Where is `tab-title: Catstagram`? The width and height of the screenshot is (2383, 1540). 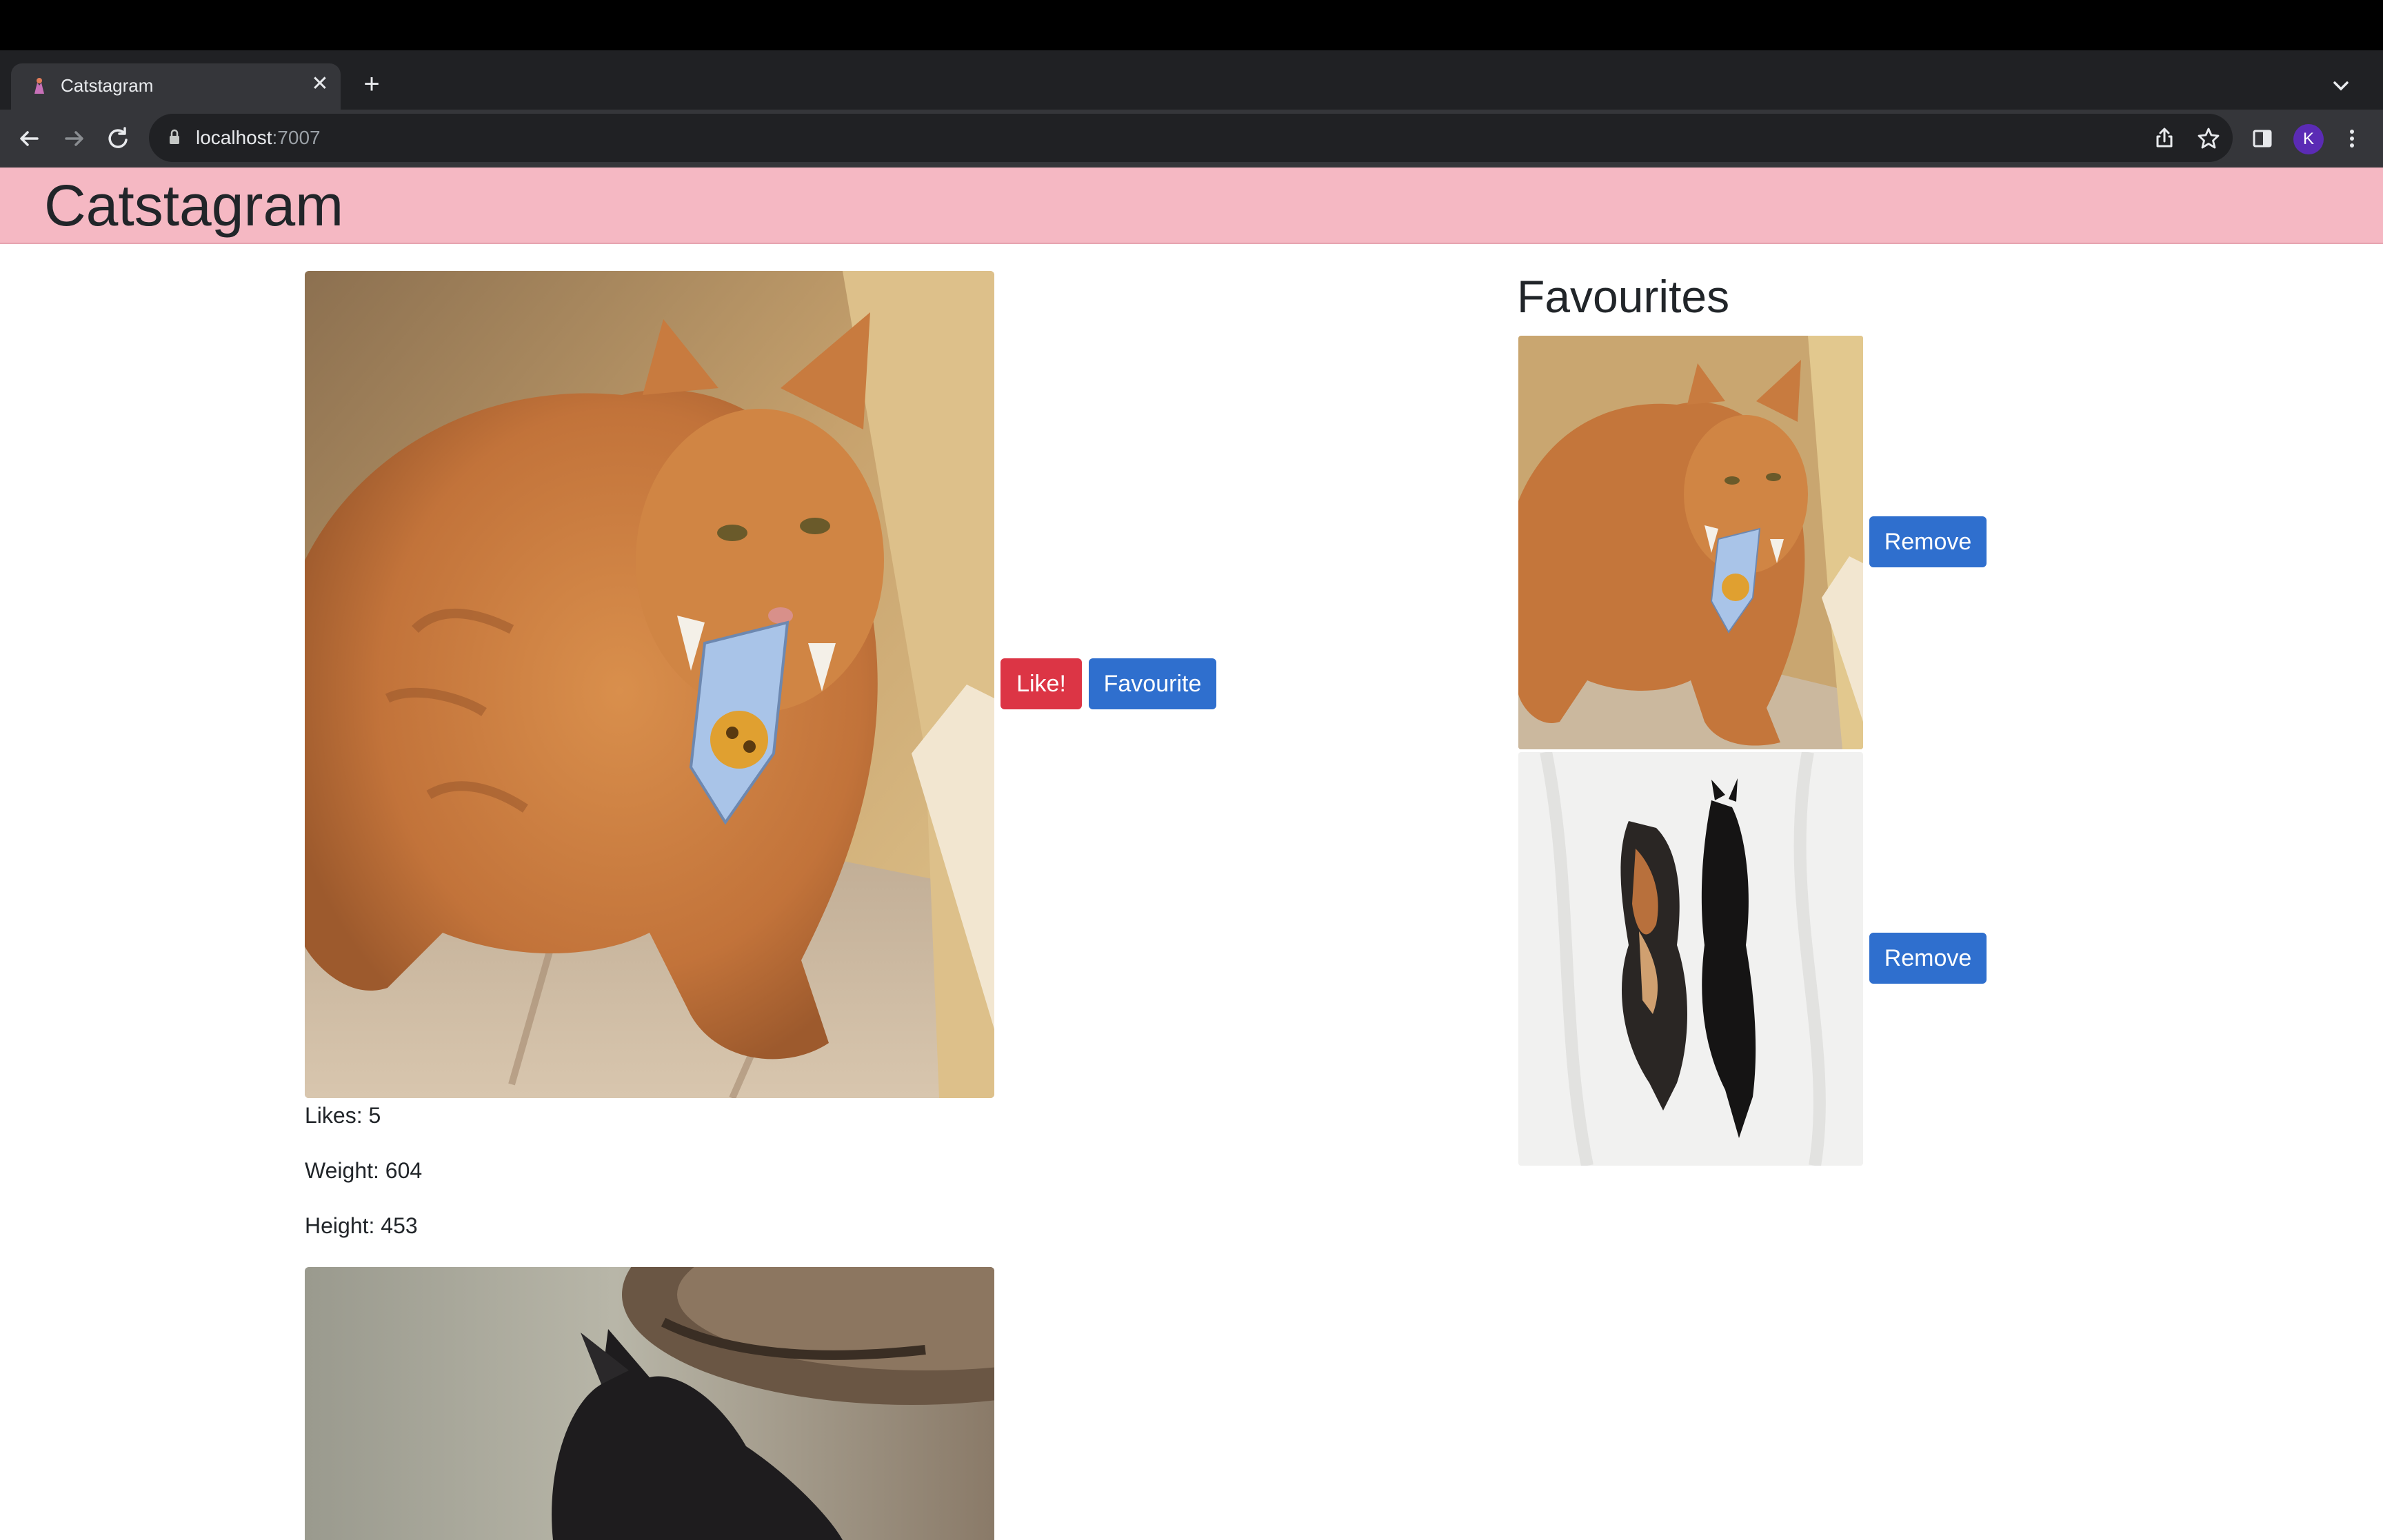 tab-title: Catstagram is located at coordinates (107, 86).